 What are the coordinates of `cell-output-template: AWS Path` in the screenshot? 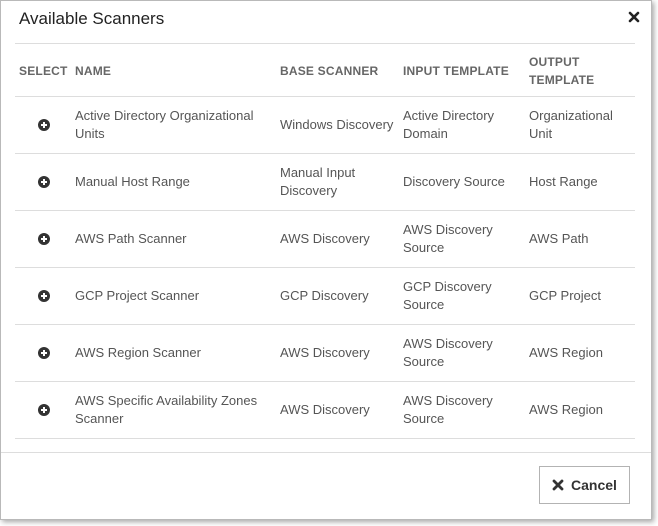 It's located at (559, 238).